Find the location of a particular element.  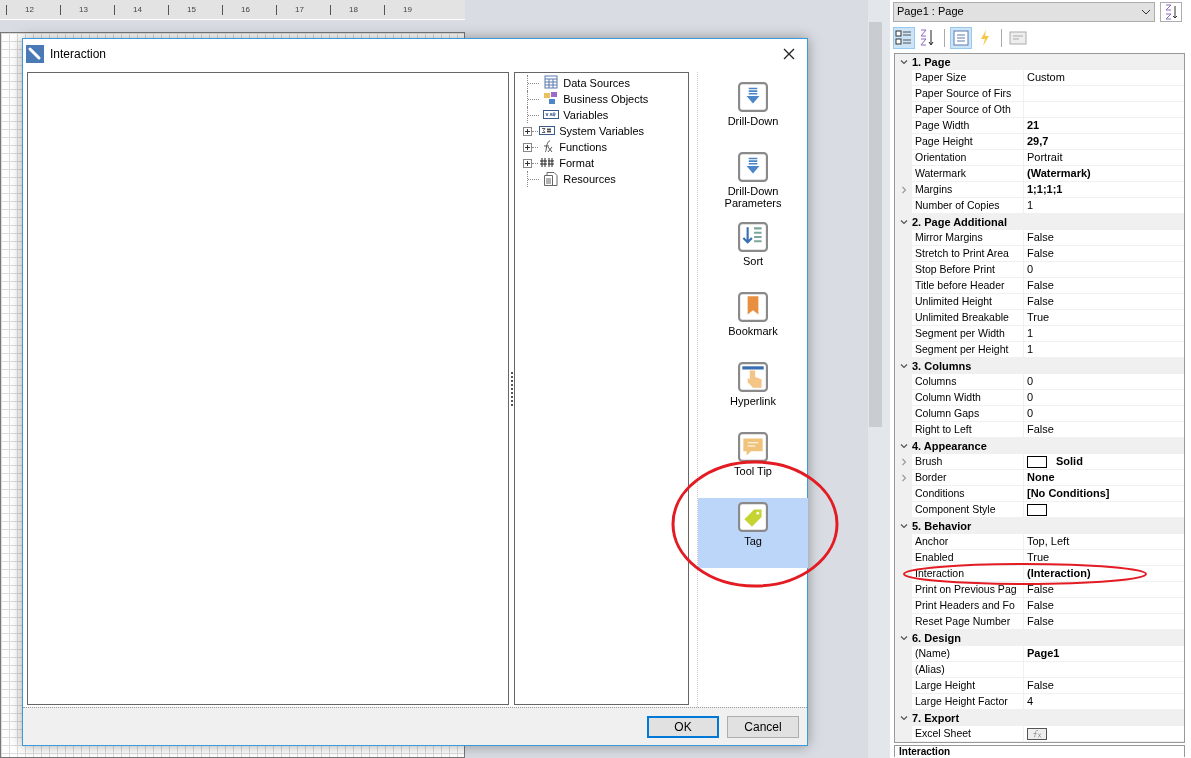

property-name: Columns is located at coordinates (968, 382).